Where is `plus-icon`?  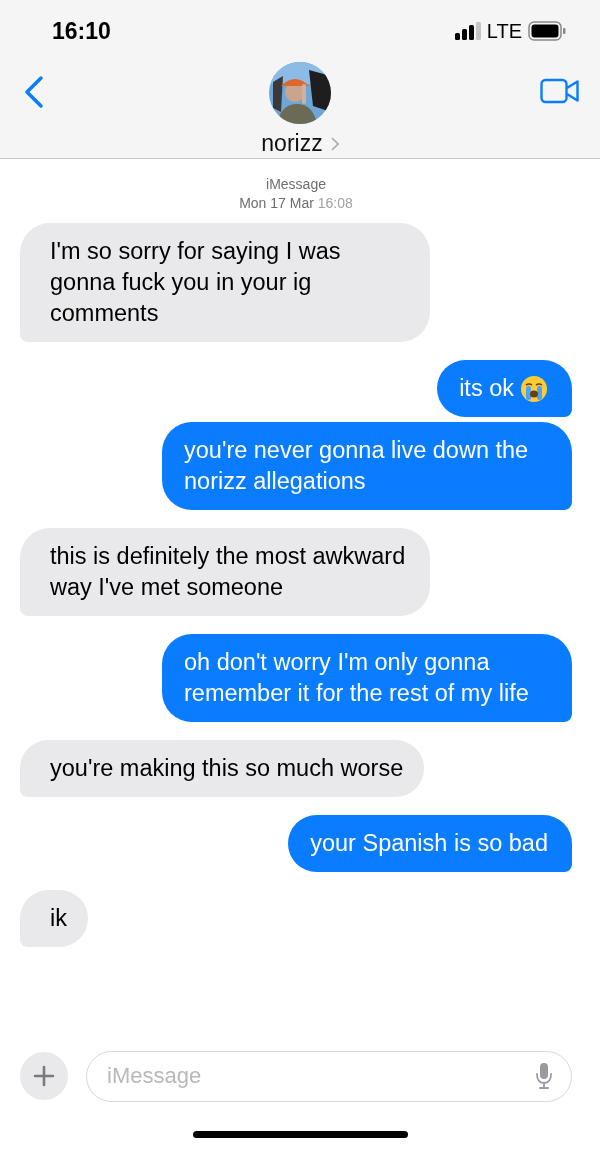
plus-icon is located at coordinates (44, 1076).